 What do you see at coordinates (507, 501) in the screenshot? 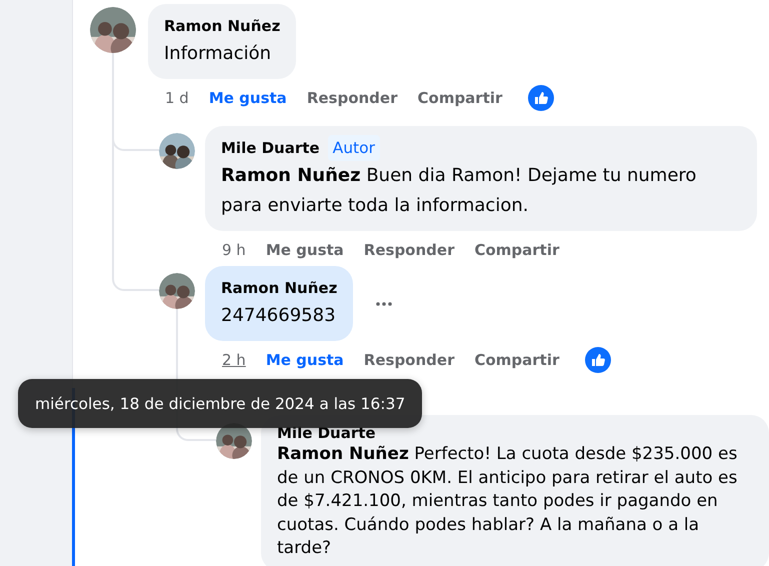
I see `comment-text: Ramon Nuñez Perfecto! La cuota desde $235.000 es de un CRONOS 0KM. El anticipo para retirar el auto es de $7.421.100, mientras tanto podes ir pagando en cuotas. Cuándo podes hablar? A la mañana o a la tarde?` at bounding box center [507, 501].